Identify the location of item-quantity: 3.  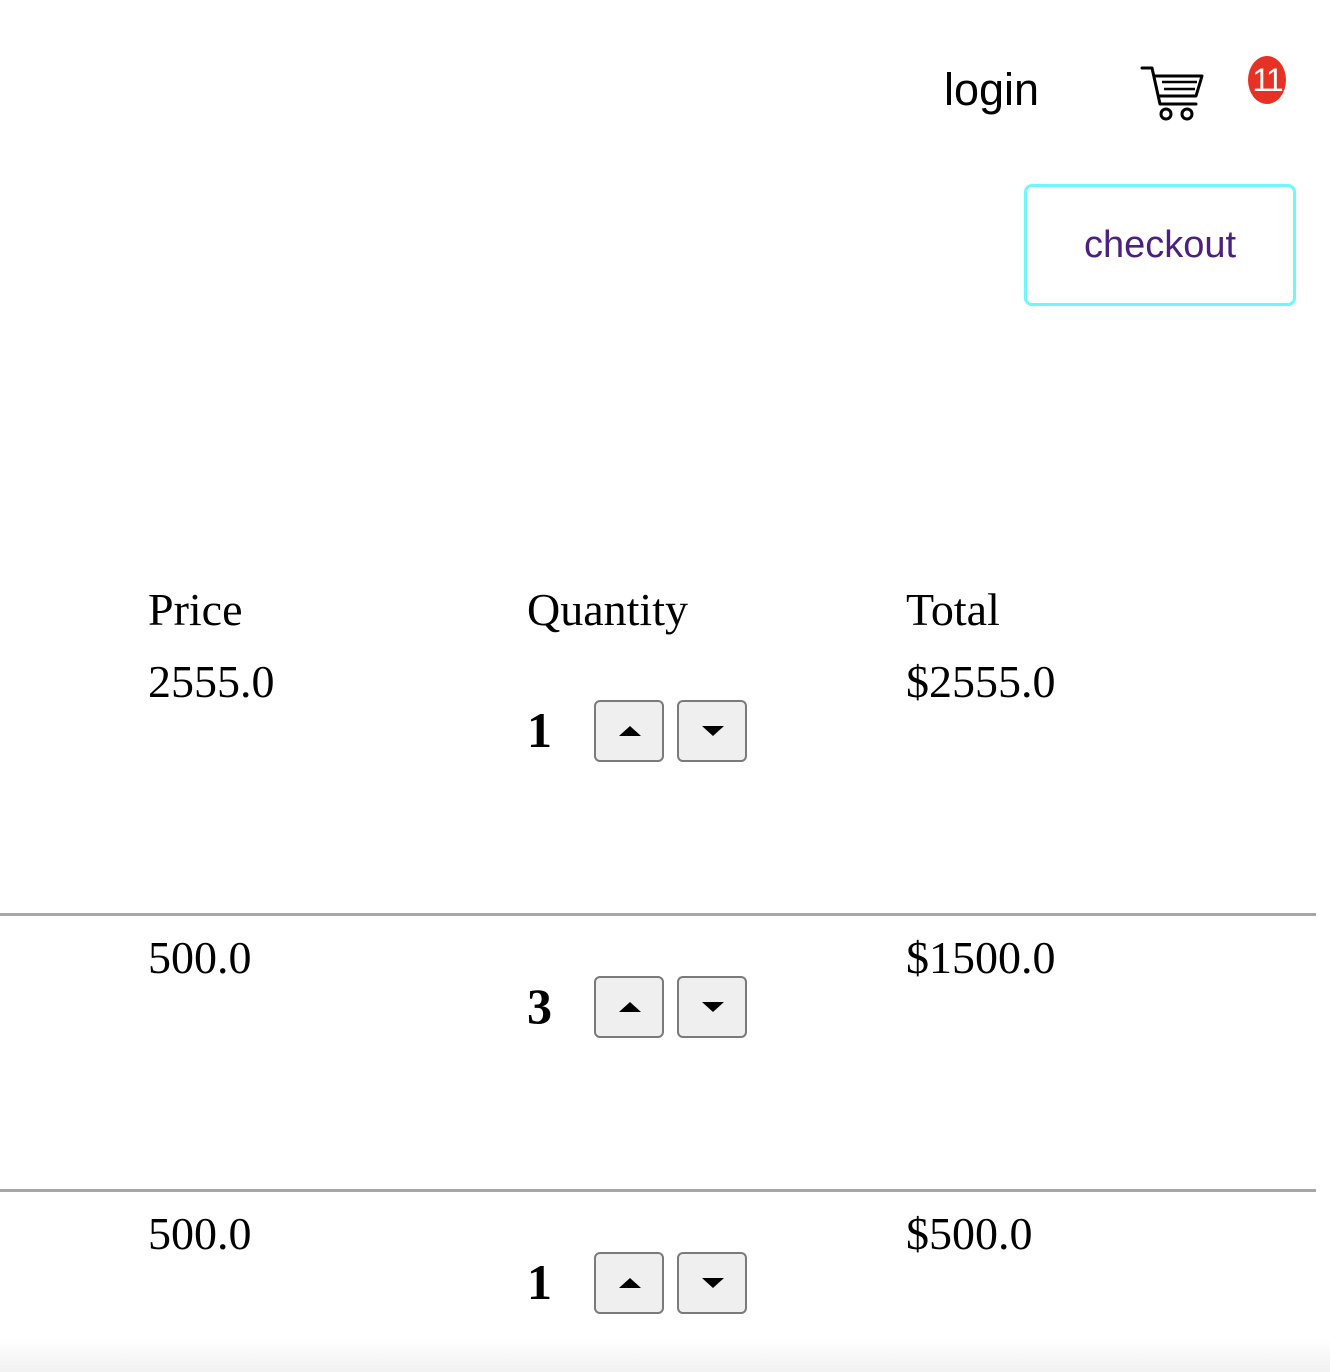
(539, 1006).